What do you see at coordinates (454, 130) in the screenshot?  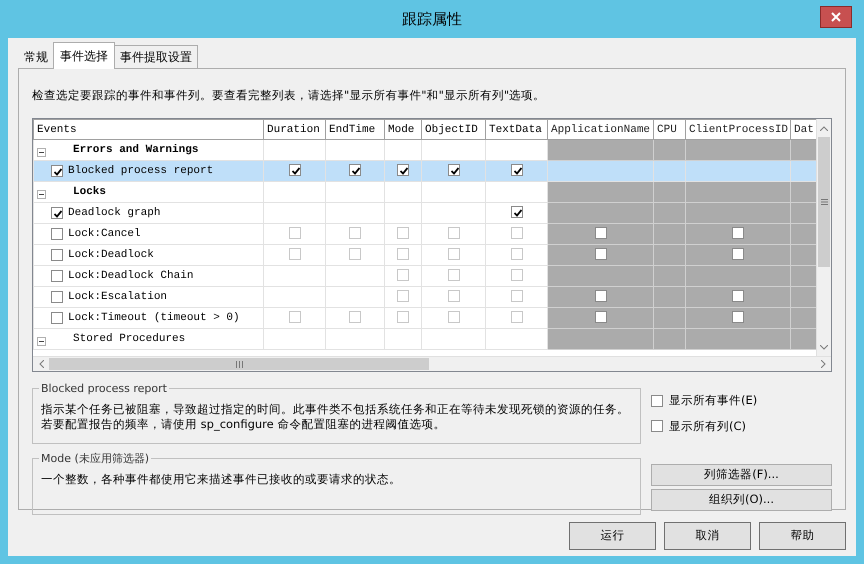 I see `column-header: ObjectID` at bounding box center [454, 130].